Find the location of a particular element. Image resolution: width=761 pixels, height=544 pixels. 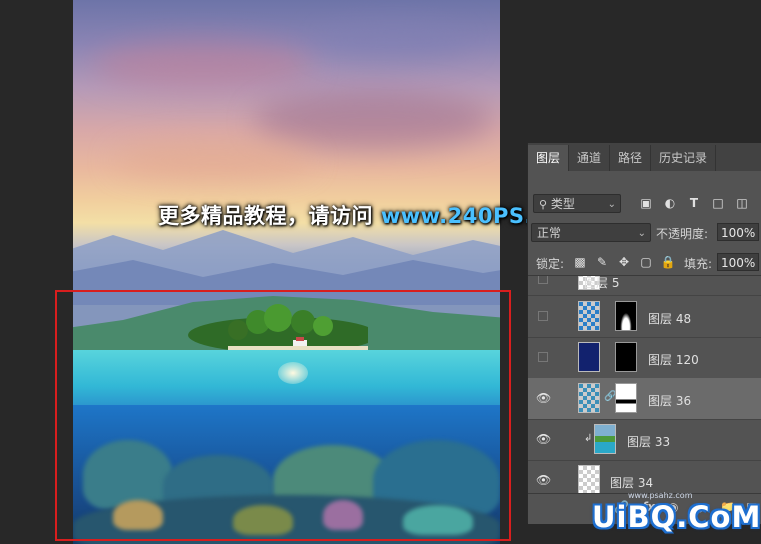

site-watermark: UiBQ.CoM is located at coordinates (676, 517).